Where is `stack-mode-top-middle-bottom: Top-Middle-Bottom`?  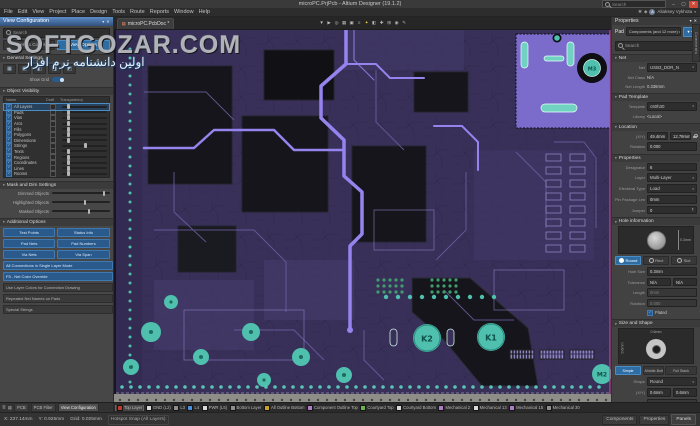 stack-mode-top-middle-bottom: Top-Middle-Bottom is located at coordinates (653, 371).